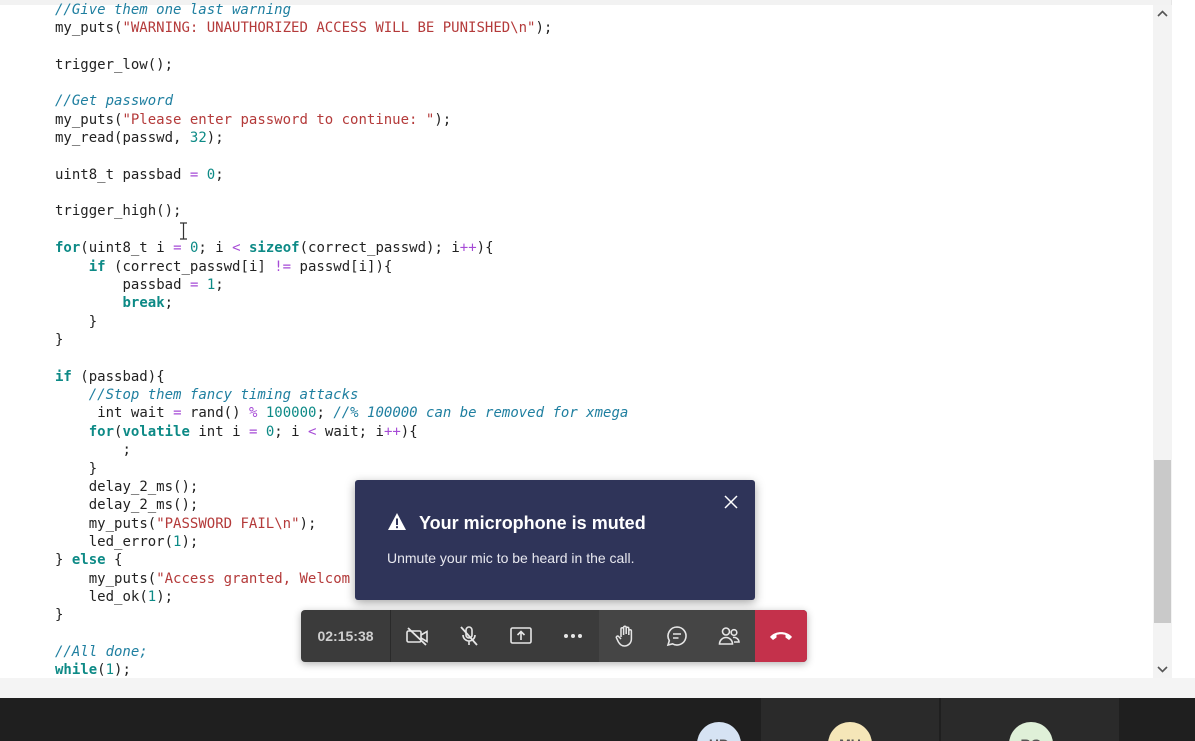  What do you see at coordinates (139, 175) in the screenshot?
I see `code-line: uint8_t passbad = 0;` at bounding box center [139, 175].